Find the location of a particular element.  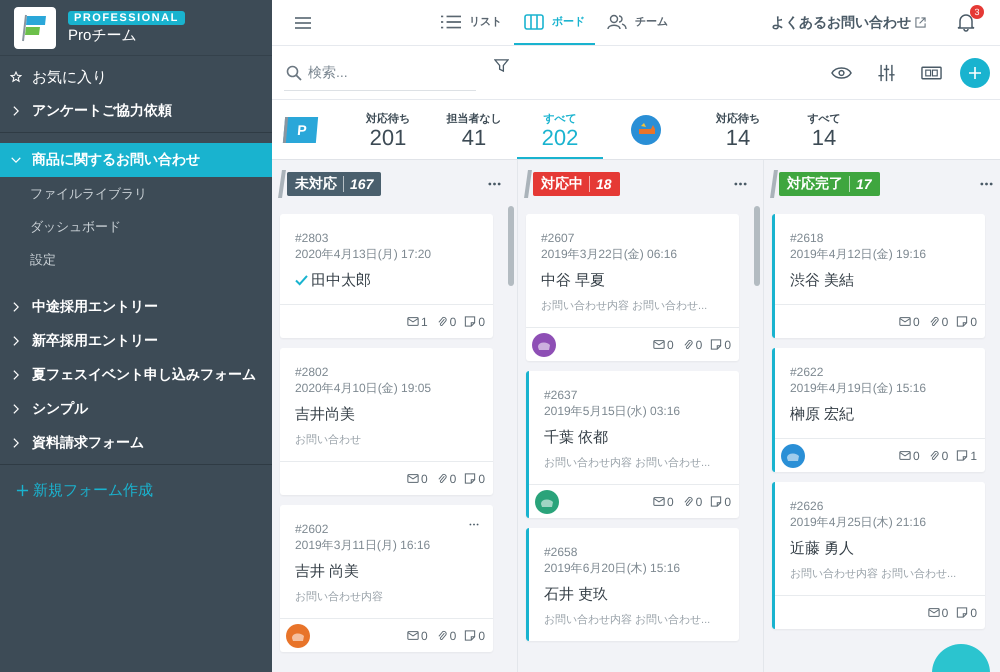

sidebar-subitem: ファイルライブラリ is located at coordinates (136, 193).